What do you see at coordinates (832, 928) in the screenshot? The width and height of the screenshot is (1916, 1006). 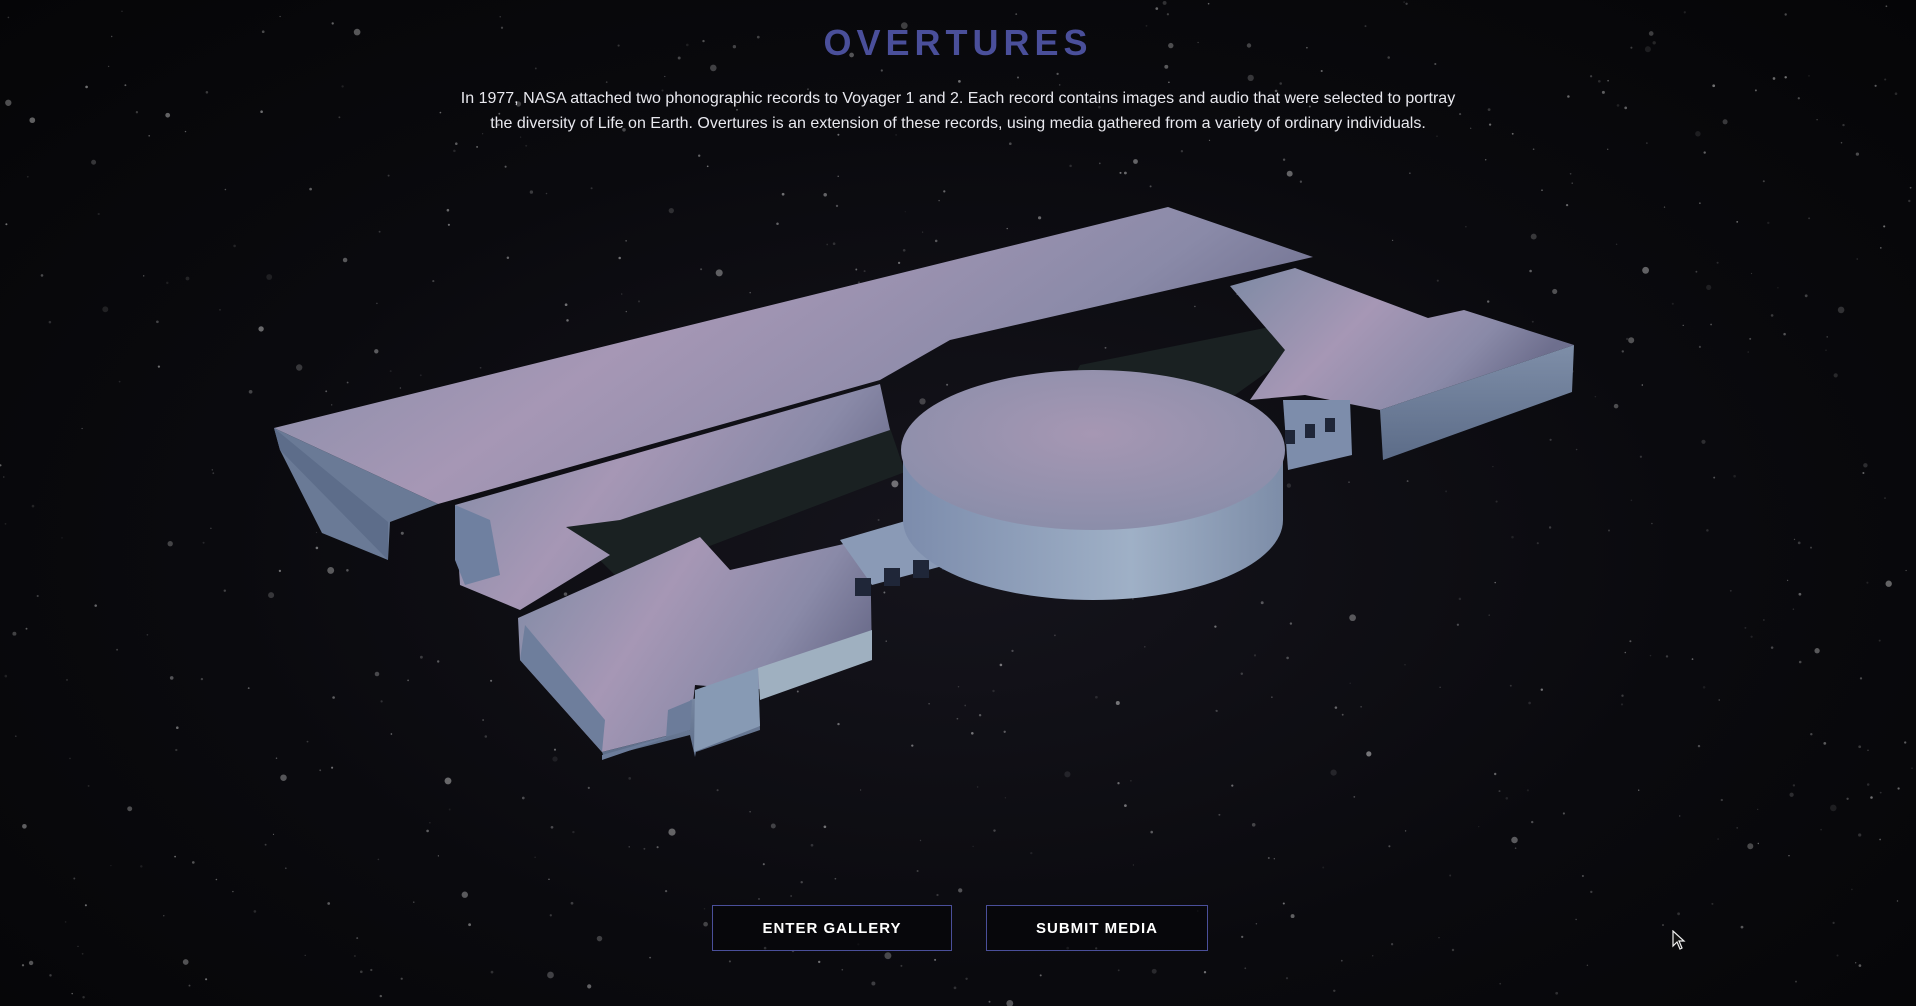 I see `enter-gallery-button: ENTER GALLERY` at bounding box center [832, 928].